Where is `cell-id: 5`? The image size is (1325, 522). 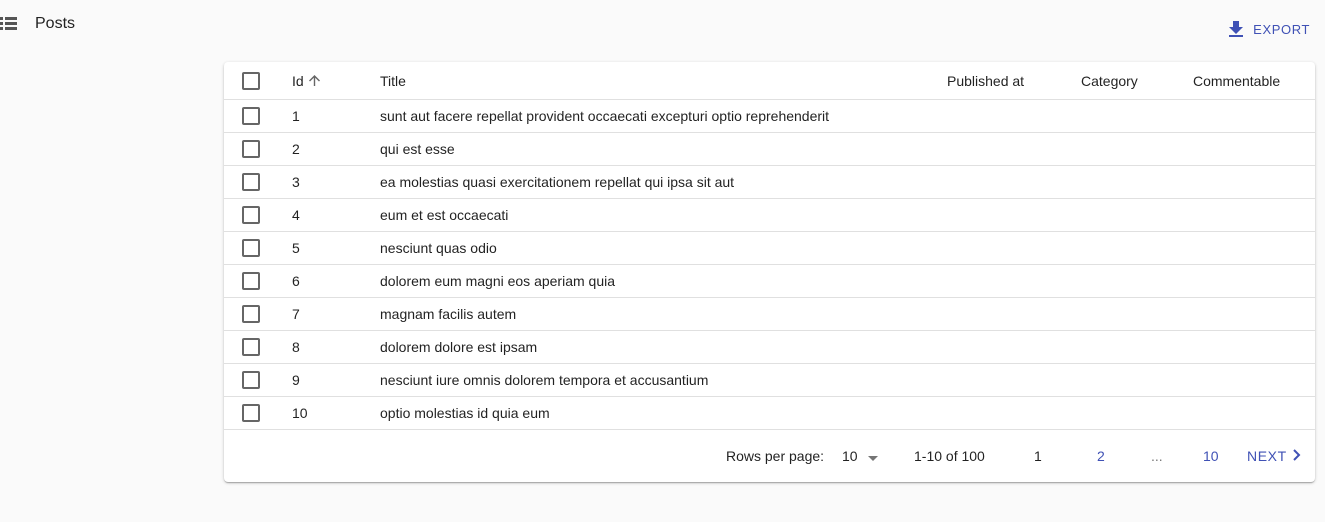 cell-id: 5 is located at coordinates (296, 248).